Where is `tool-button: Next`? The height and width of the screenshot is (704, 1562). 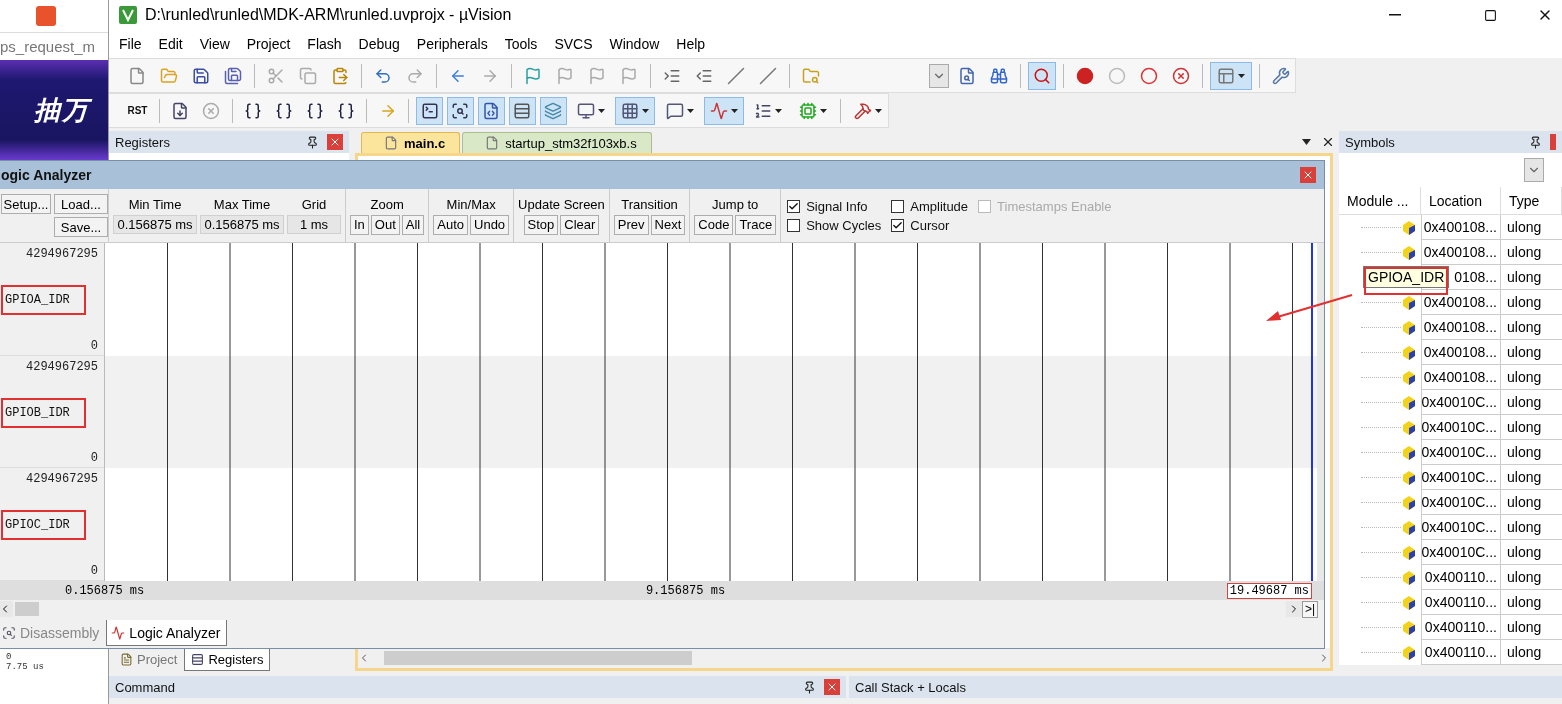 tool-button: Next is located at coordinates (668, 224).